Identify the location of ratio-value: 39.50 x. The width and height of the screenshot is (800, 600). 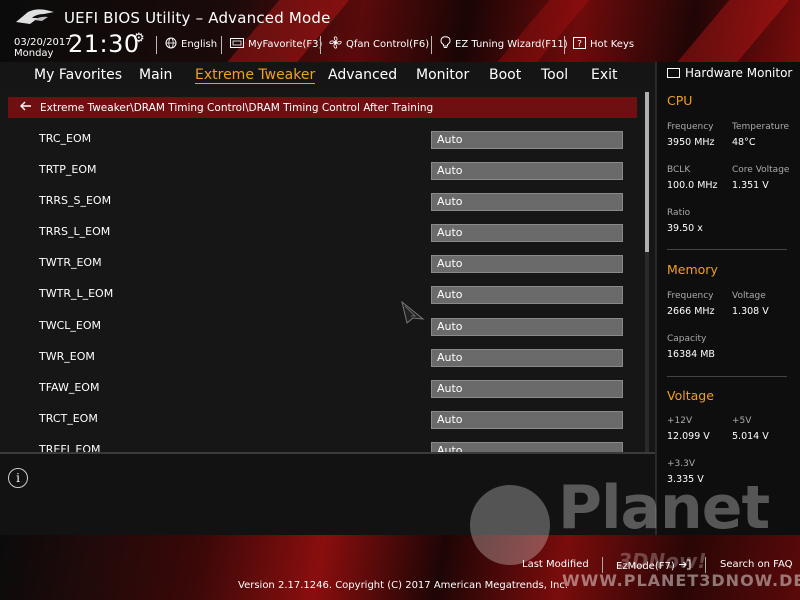
(685, 228).